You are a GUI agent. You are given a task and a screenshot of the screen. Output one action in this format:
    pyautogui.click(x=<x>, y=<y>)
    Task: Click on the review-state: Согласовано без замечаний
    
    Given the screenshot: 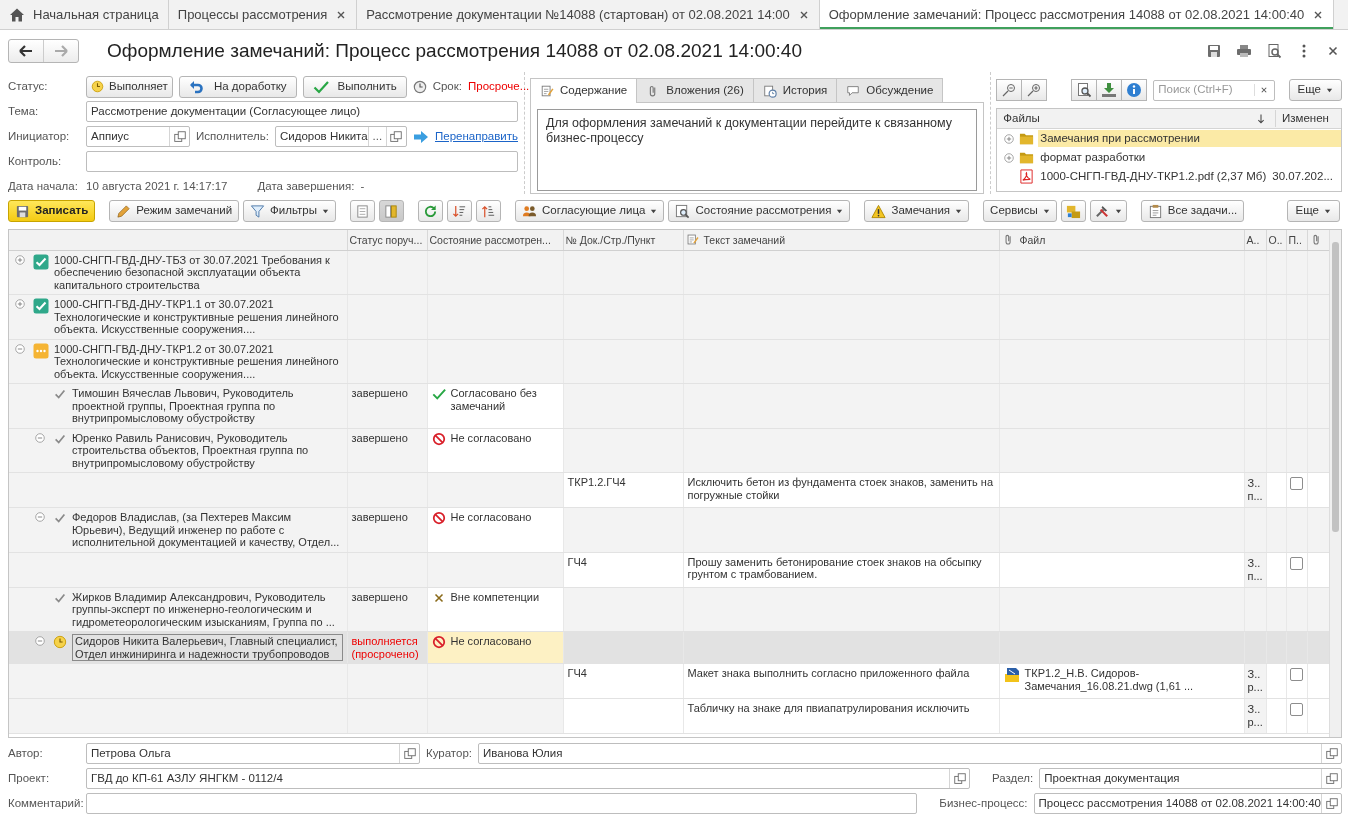 What is the action you would take?
    pyautogui.click(x=494, y=399)
    